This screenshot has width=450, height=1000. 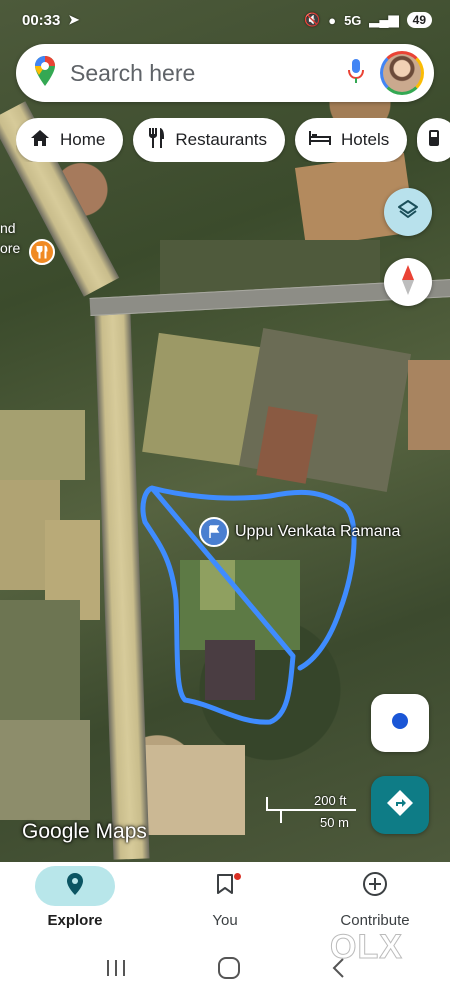 What do you see at coordinates (45, 73) in the screenshot?
I see `maps-pin-logo-icon` at bounding box center [45, 73].